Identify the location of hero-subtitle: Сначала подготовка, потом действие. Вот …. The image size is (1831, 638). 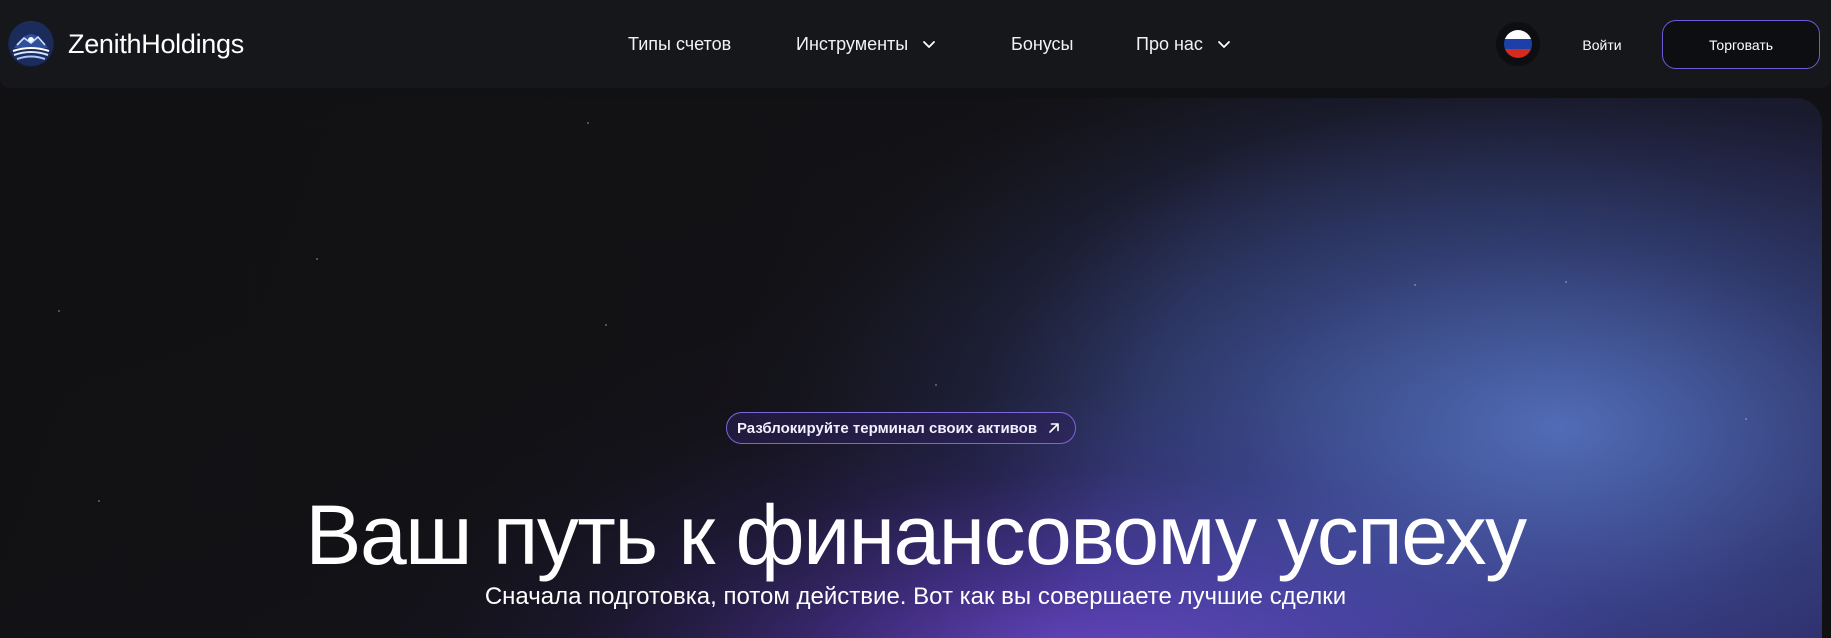
(915, 596).